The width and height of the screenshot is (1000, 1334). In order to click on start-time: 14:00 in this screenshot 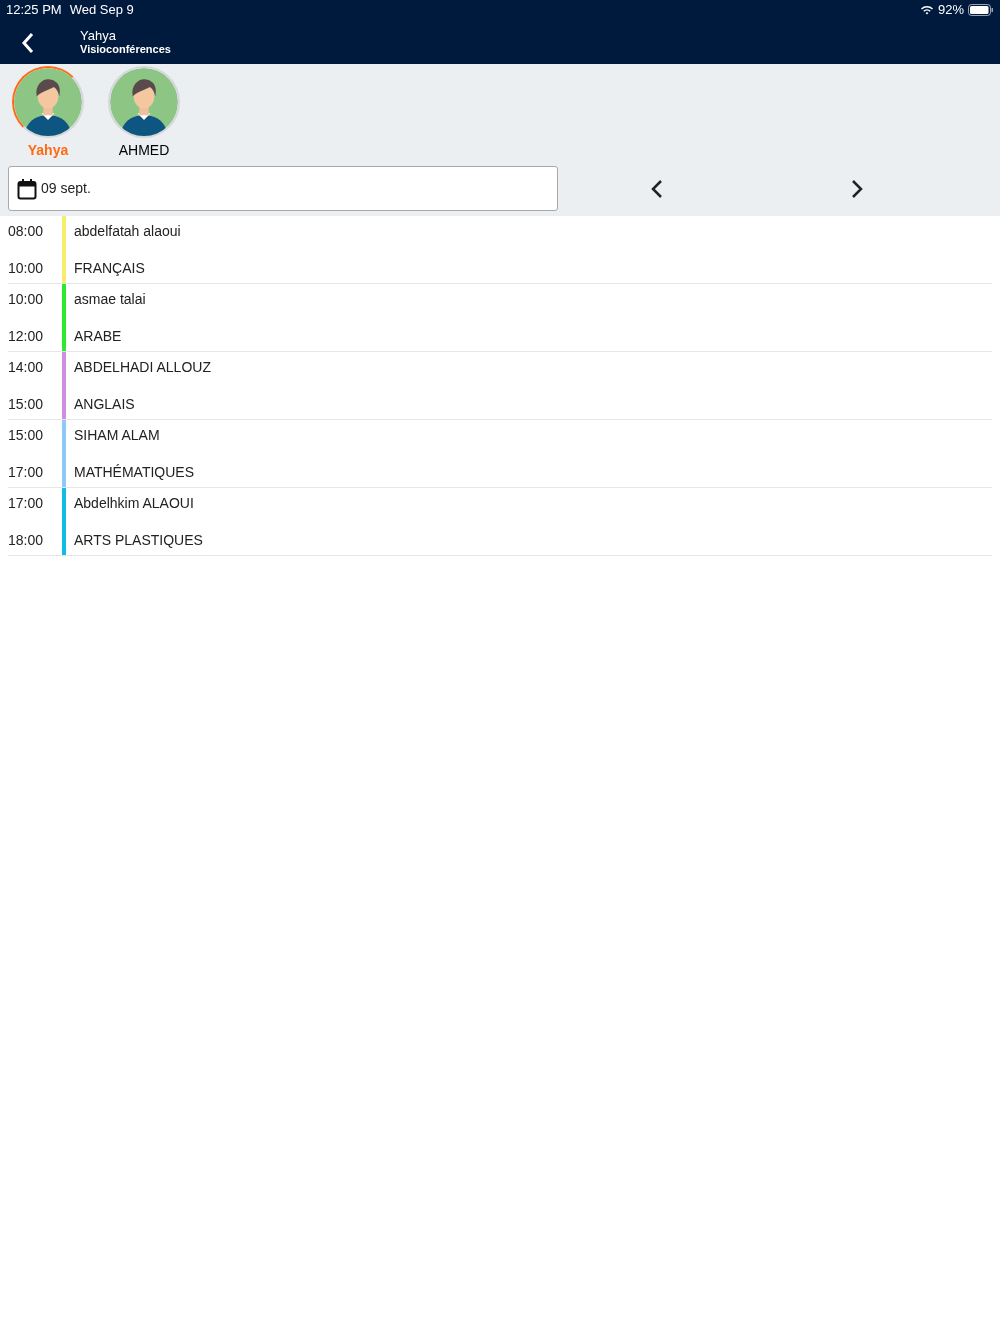, I will do `click(26, 367)`.